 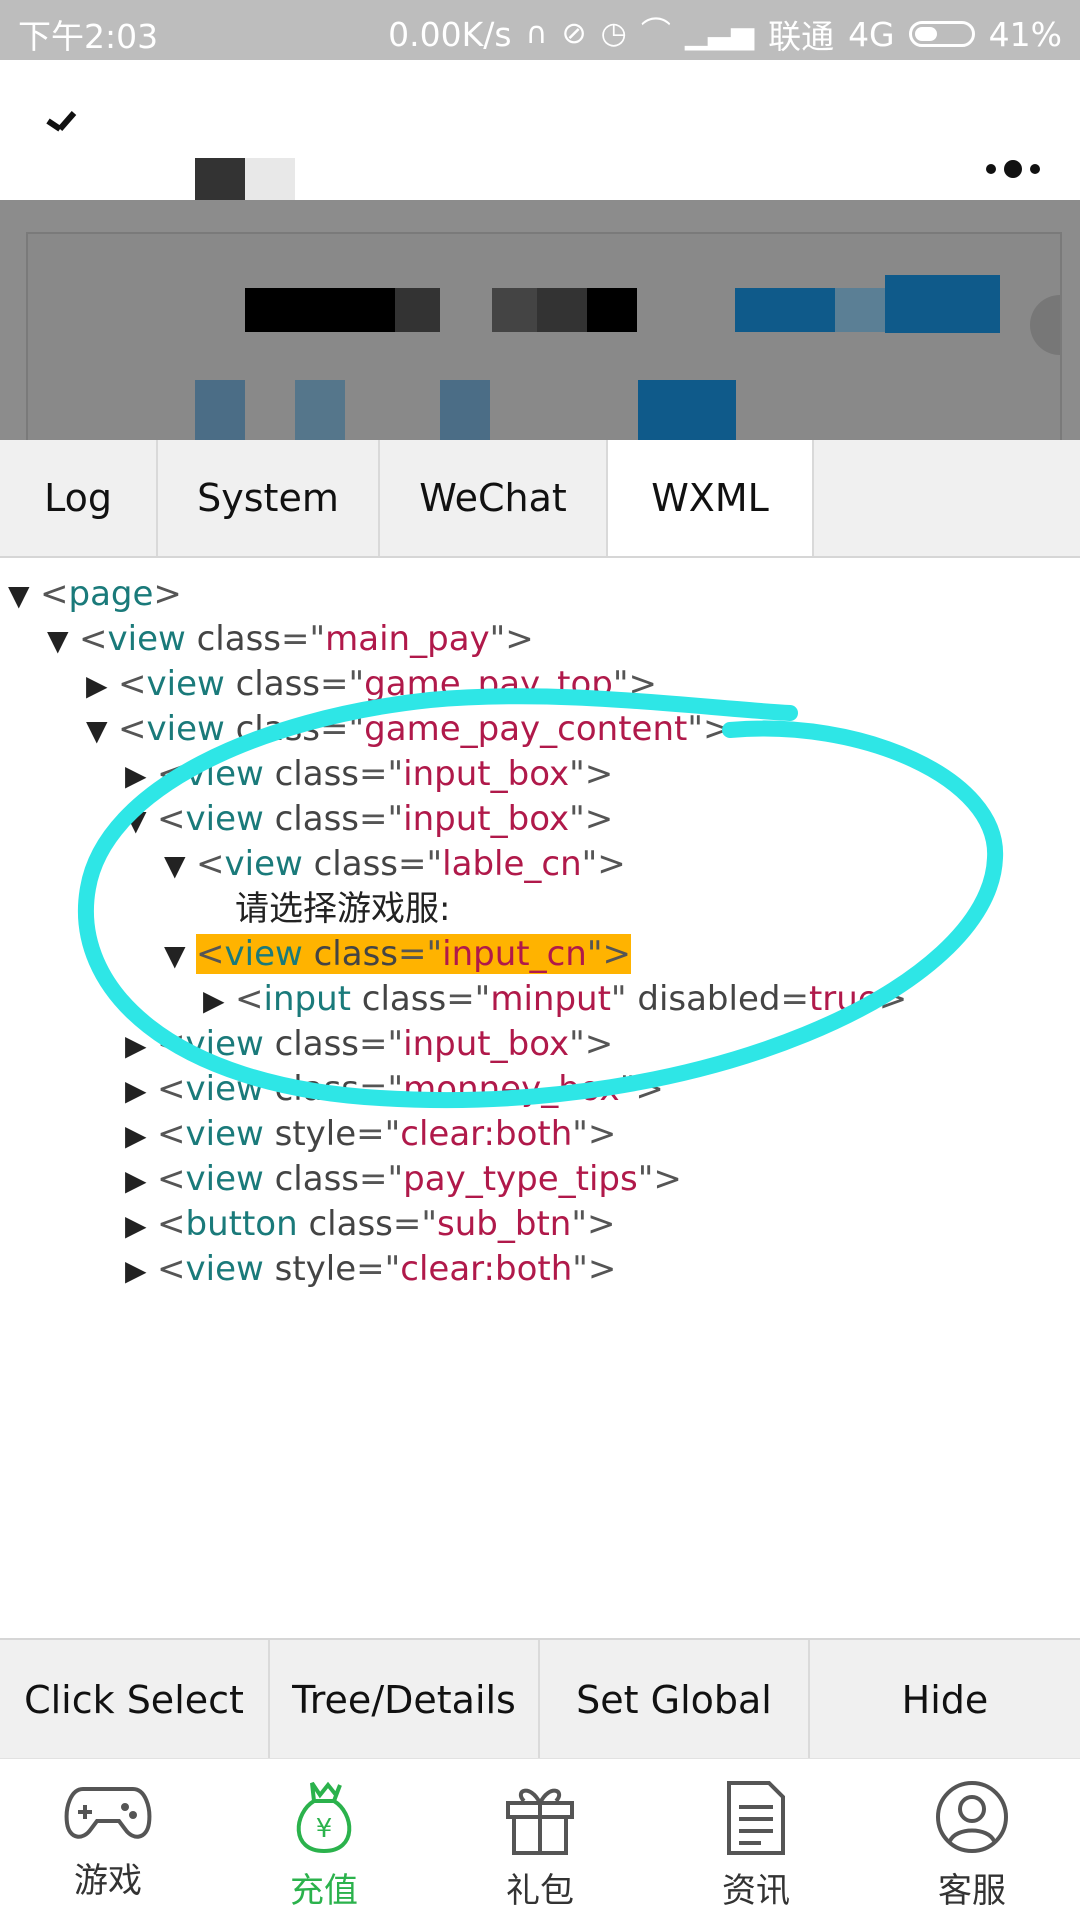 I want to click on attr-value: input_cn, so click(x=514, y=954).